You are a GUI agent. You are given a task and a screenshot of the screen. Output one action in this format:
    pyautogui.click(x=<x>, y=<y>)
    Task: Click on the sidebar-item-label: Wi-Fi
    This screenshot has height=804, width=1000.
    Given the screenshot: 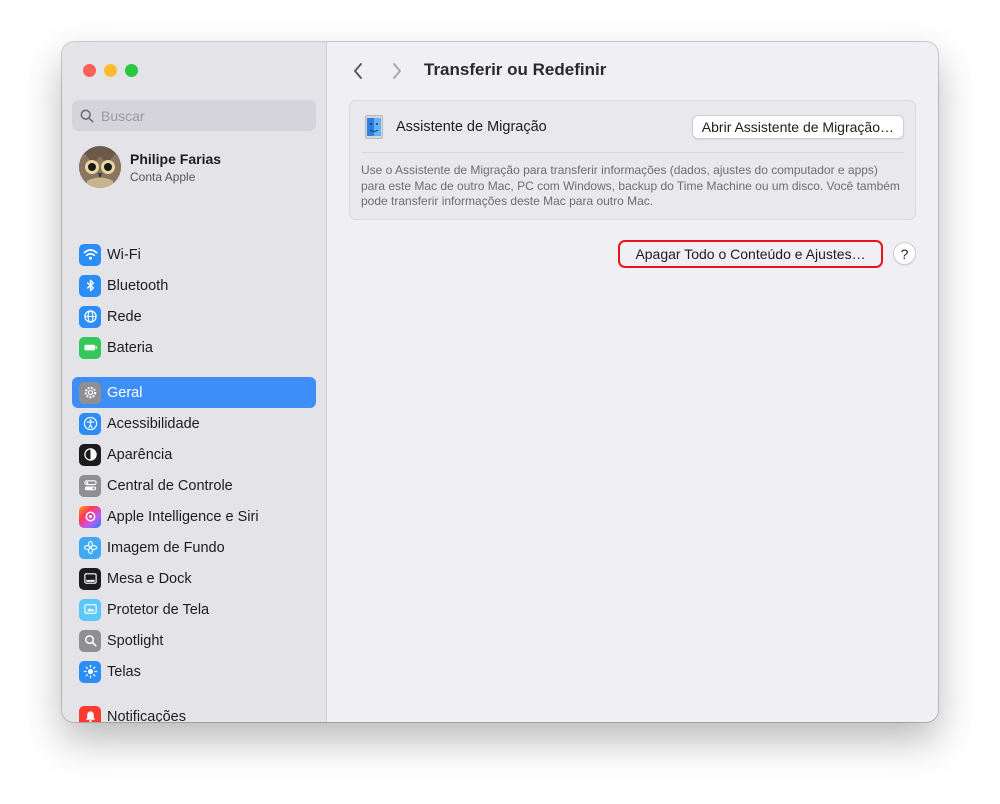 What is the action you would take?
    pyautogui.click(x=124, y=254)
    